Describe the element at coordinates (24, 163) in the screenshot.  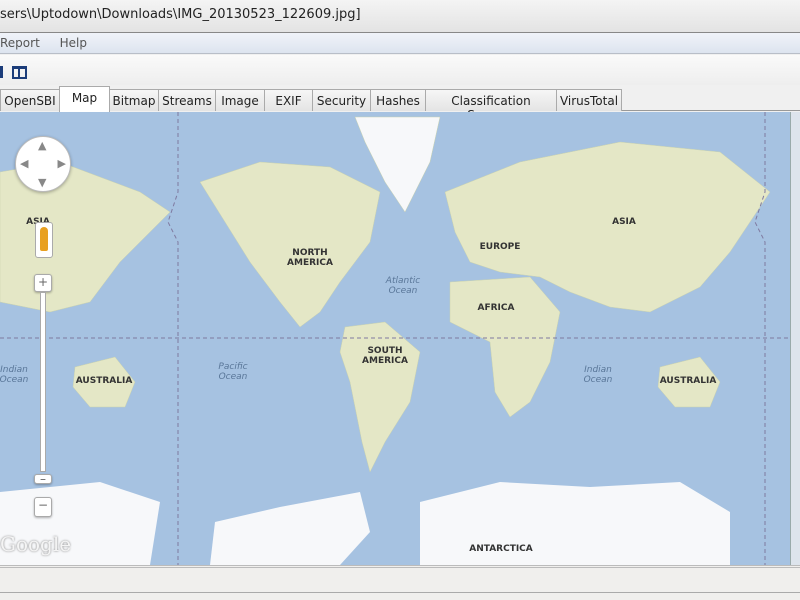
I see `pan-left-icon: ◀` at that location.